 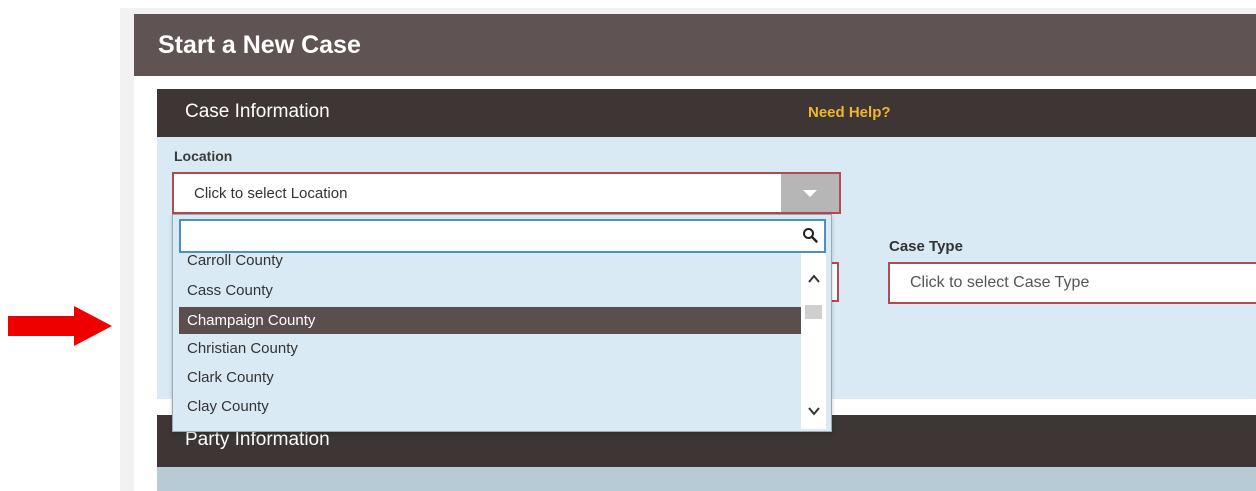 I want to click on case-type-placeholder: Click to select Case Type, so click(x=1000, y=282).